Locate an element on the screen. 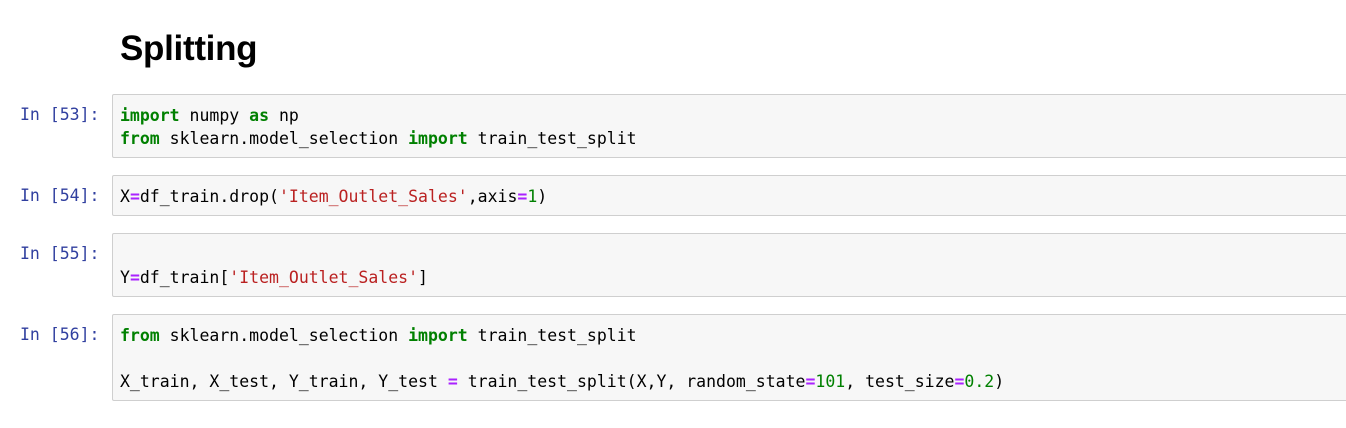 The image size is (1346, 428). code-text: ] is located at coordinates (423, 277).